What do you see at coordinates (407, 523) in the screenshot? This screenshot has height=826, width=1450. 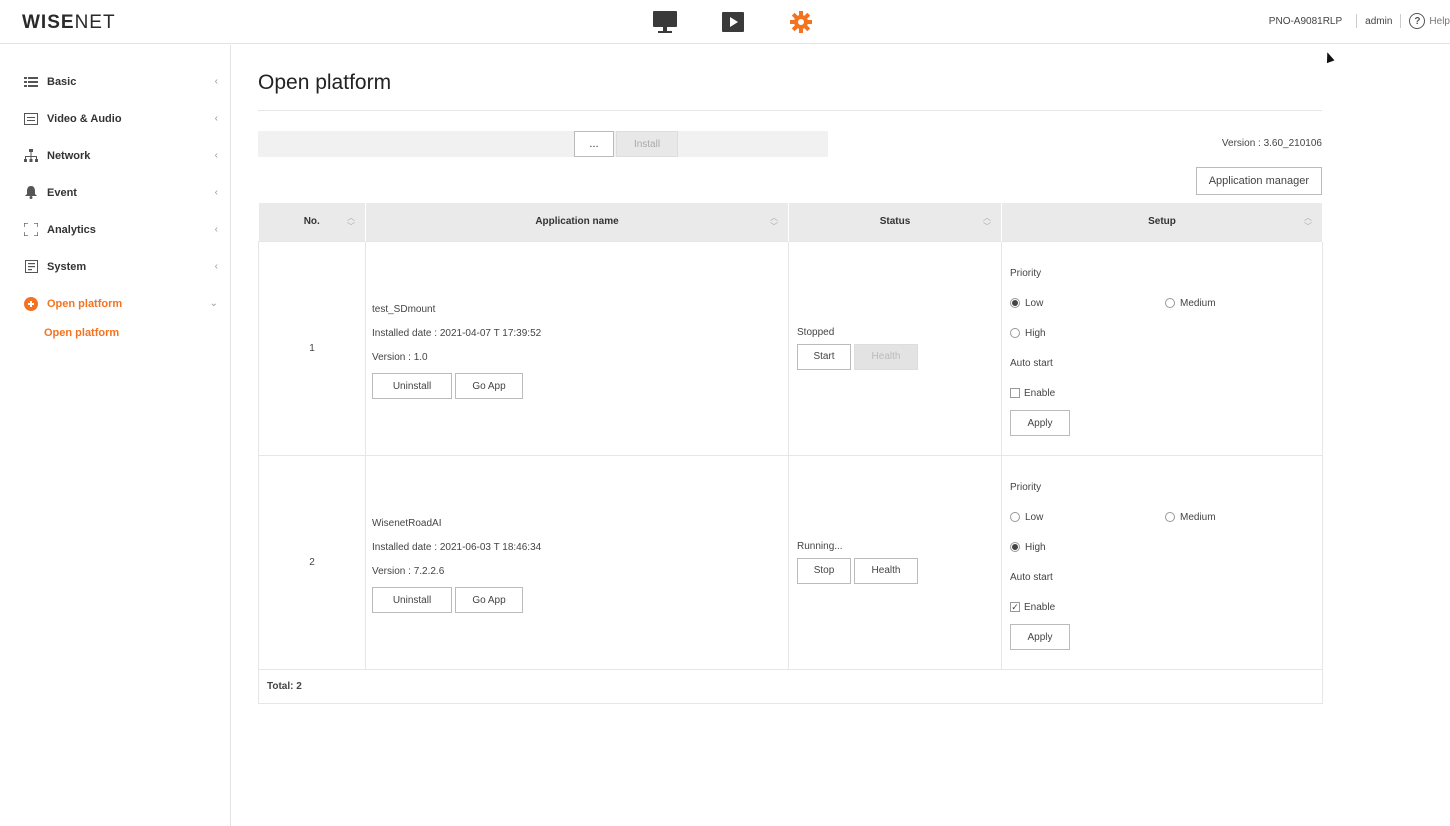 I see `app-name: WisenetRoadAI` at bounding box center [407, 523].